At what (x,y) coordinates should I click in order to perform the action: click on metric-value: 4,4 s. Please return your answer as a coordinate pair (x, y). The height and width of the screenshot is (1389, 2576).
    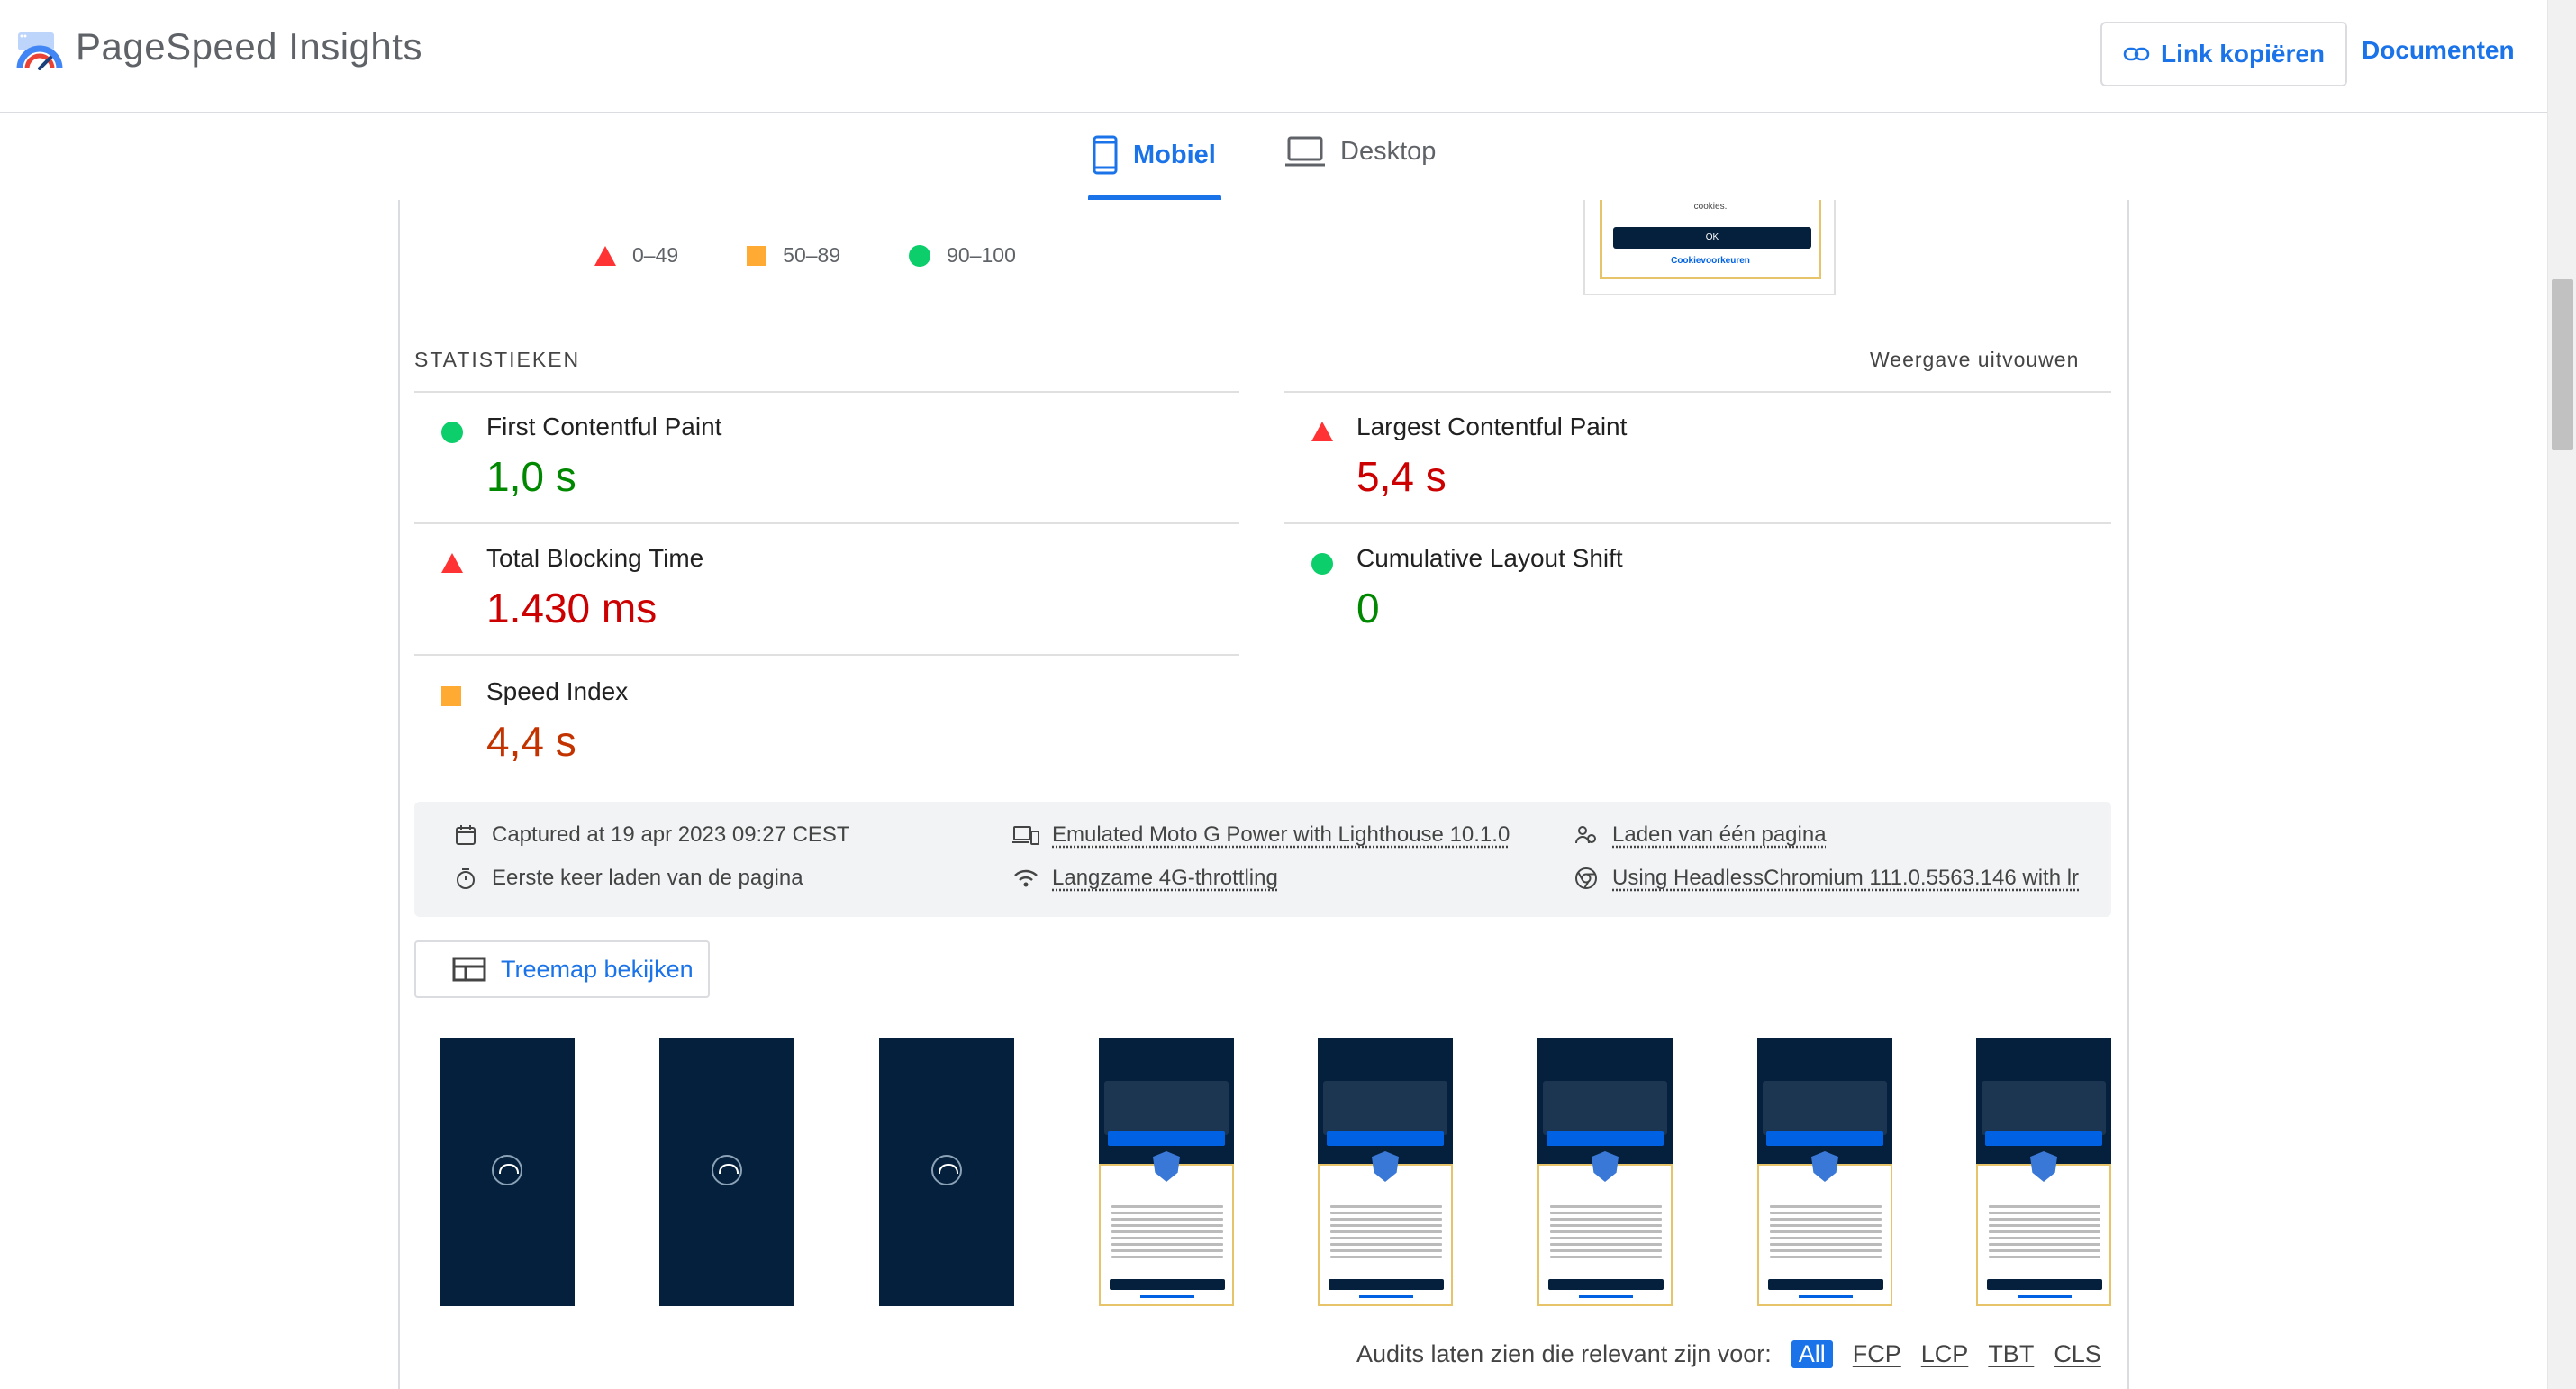
    Looking at the image, I should click on (531, 742).